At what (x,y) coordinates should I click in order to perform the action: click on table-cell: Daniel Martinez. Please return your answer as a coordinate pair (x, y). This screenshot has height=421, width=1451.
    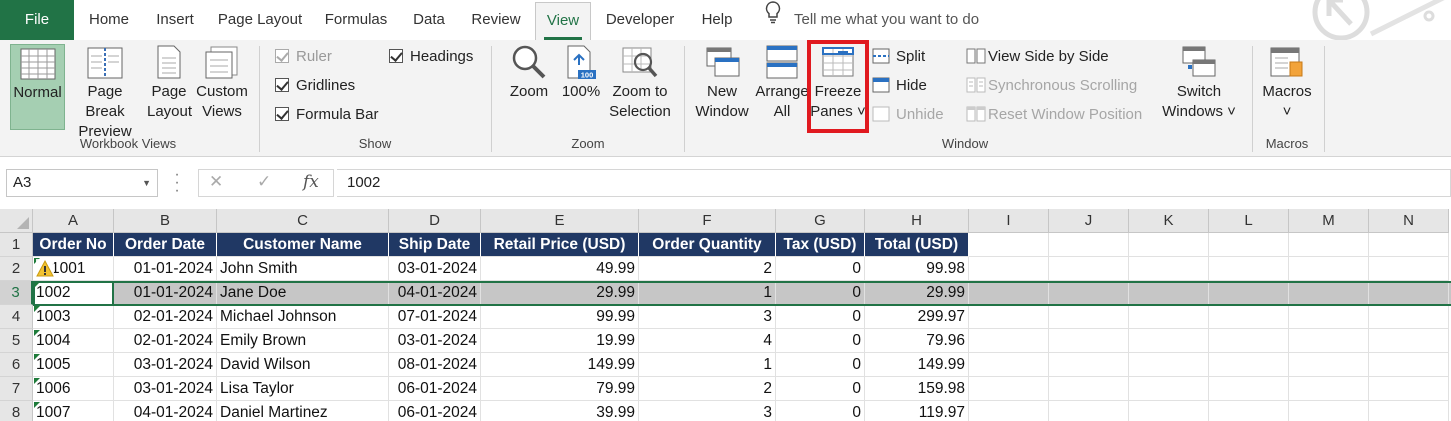
    Looking at the image, I should click on (303, 411).